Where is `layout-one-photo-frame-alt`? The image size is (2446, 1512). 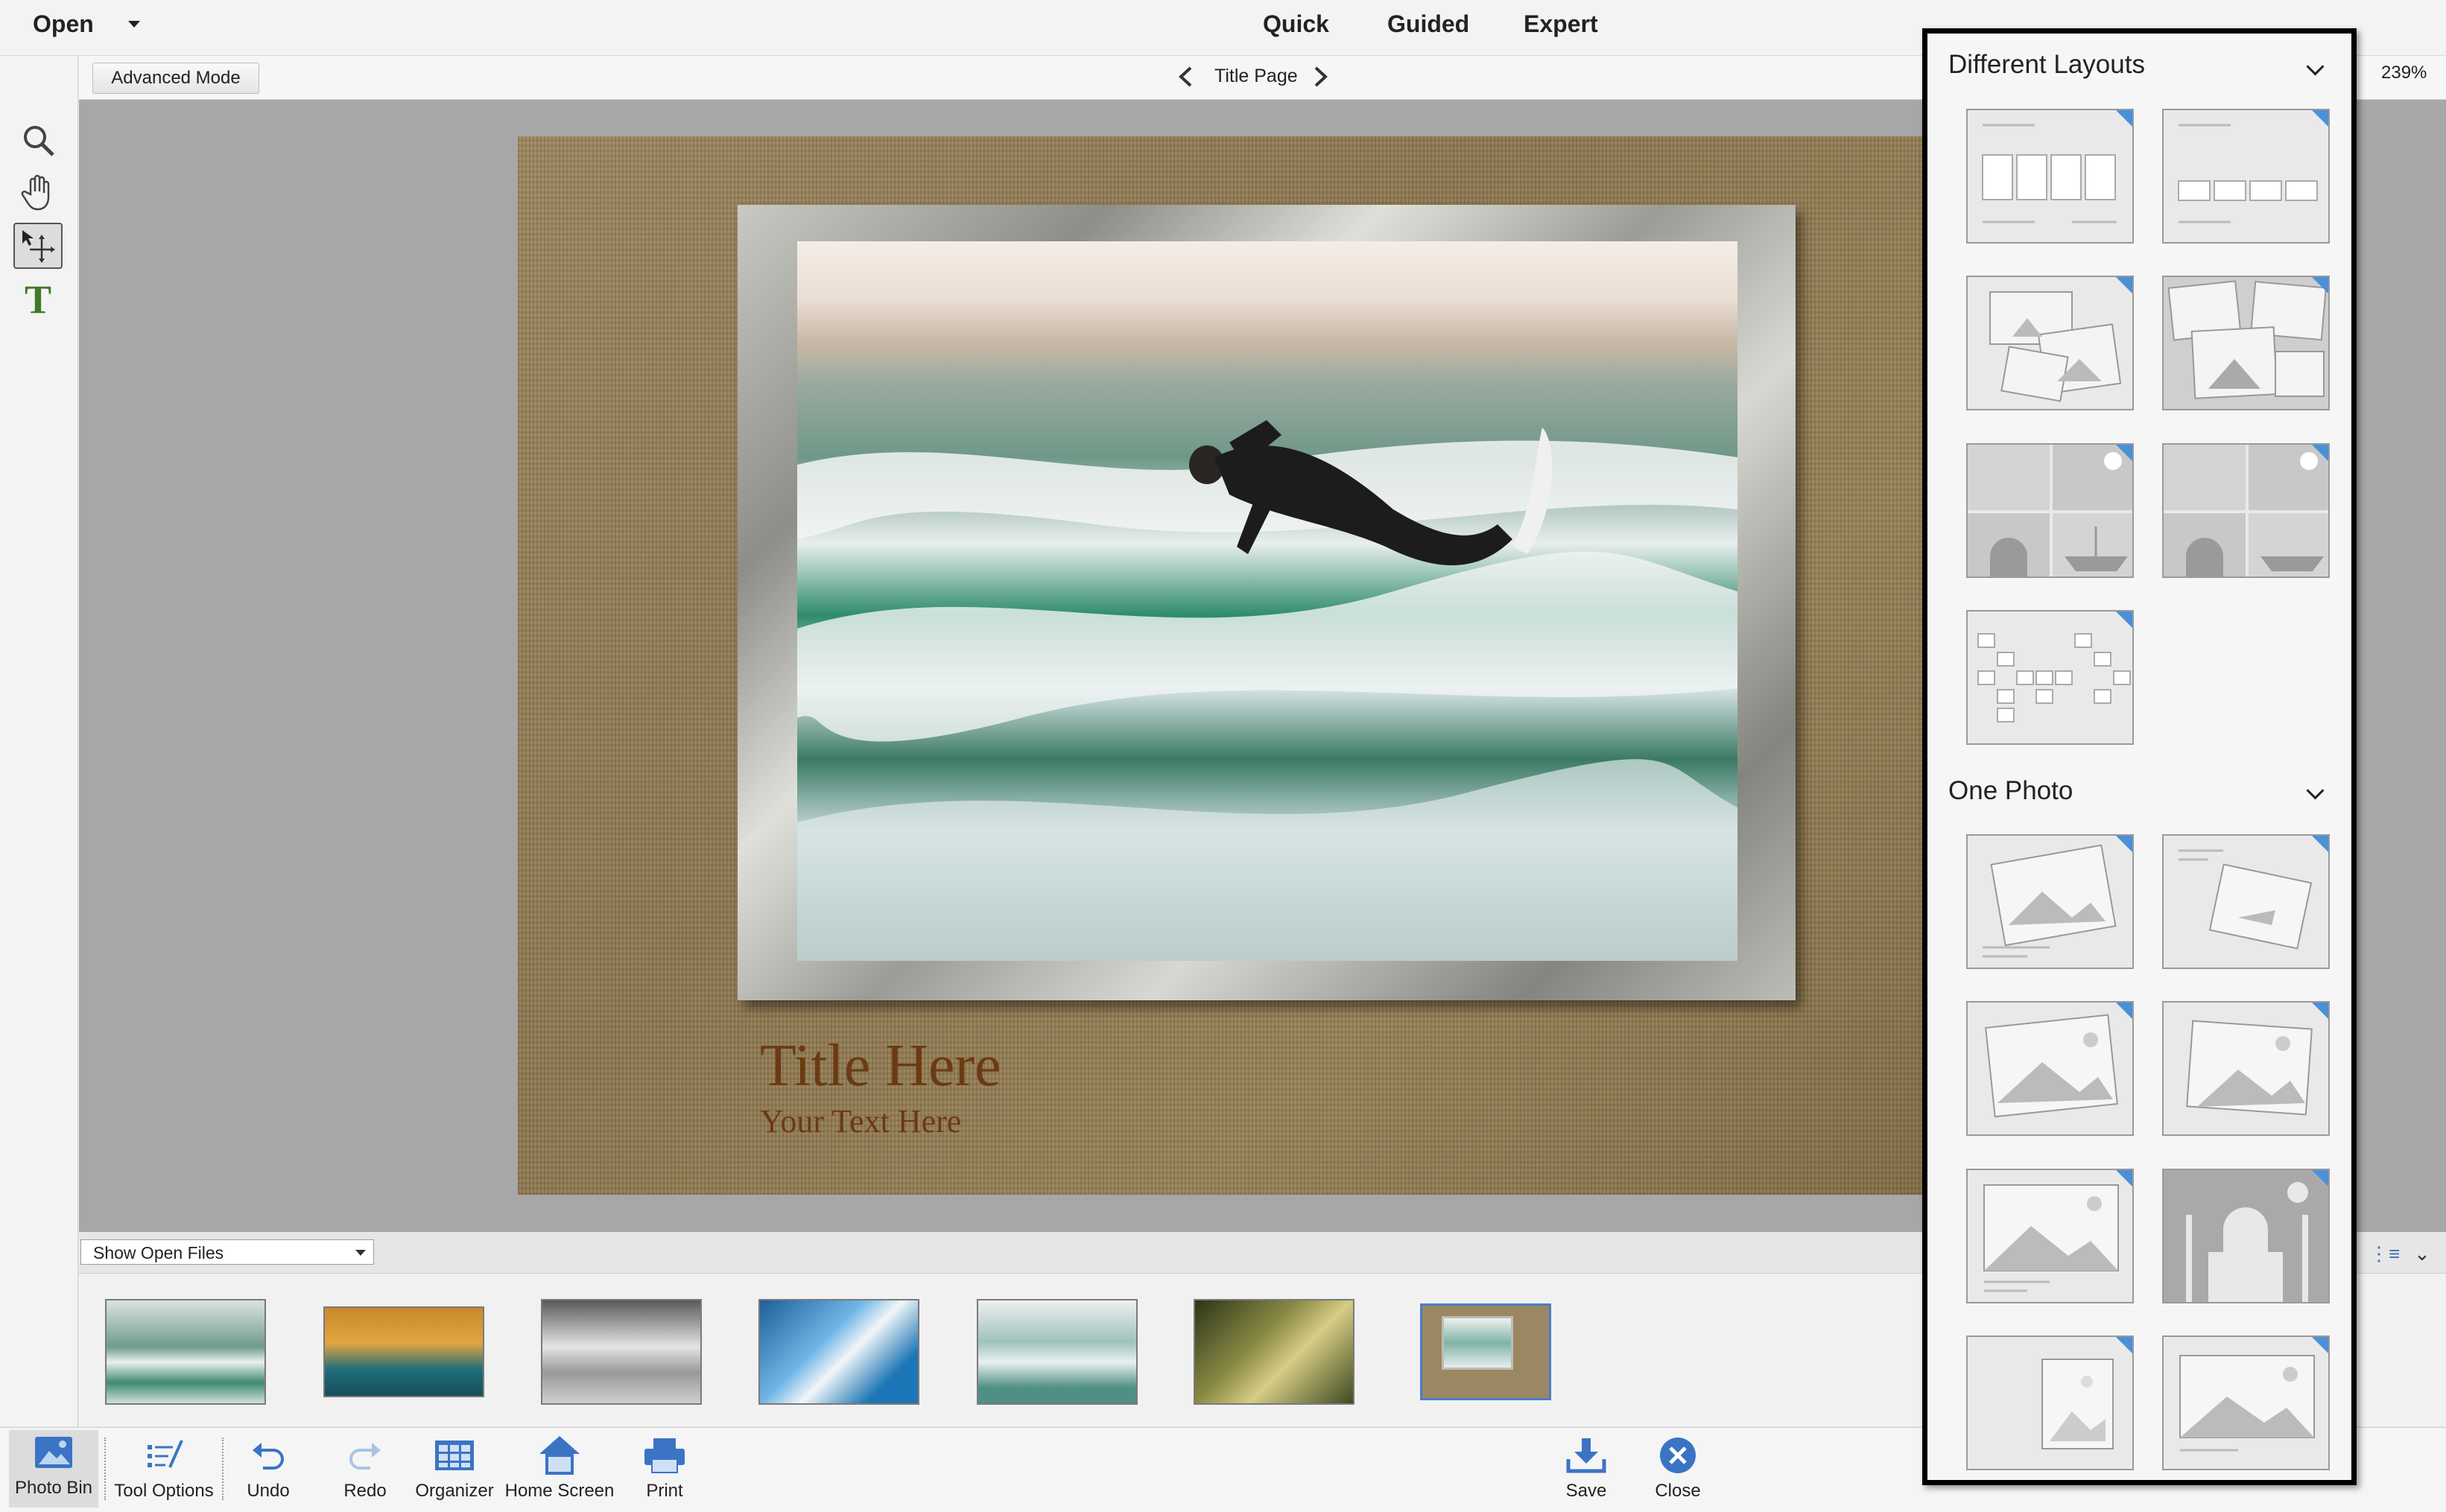
layout-one-photo-frame-alt is located at coordinates (2246, 1068).